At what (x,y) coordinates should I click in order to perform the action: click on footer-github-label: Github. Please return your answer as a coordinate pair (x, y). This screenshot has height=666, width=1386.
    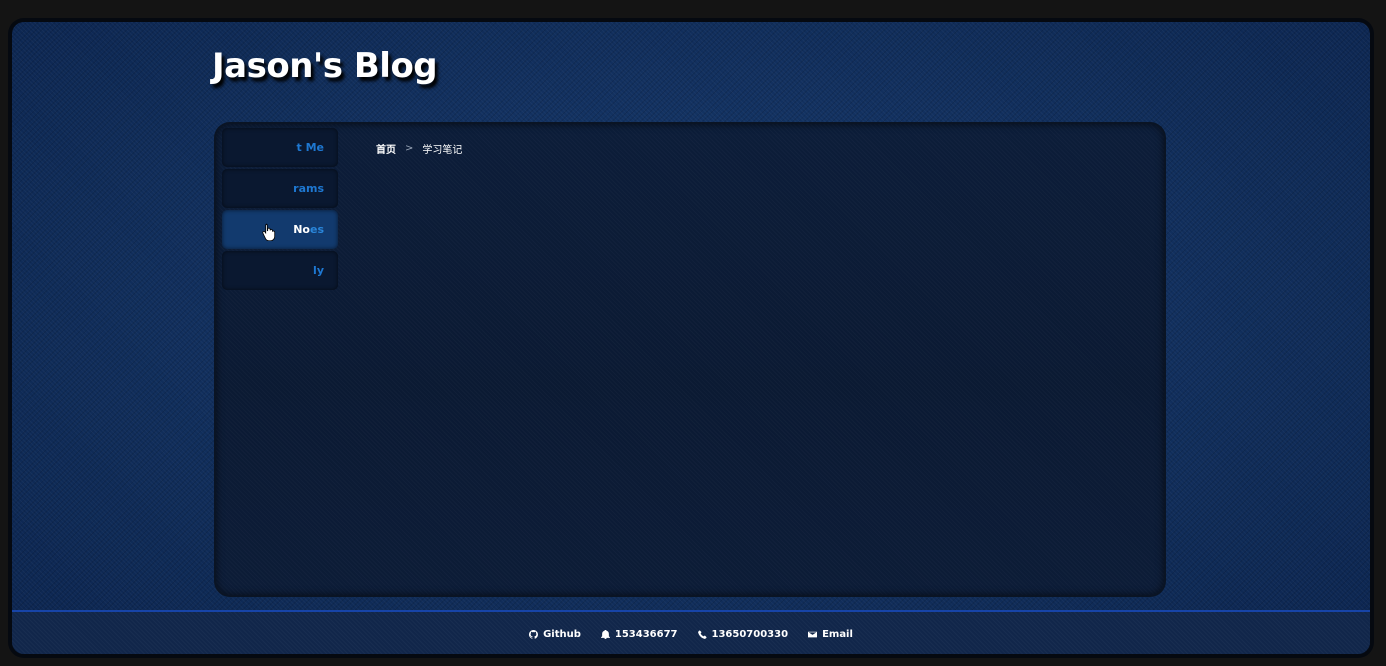
    Looking at the image, I should click on (562, 634).